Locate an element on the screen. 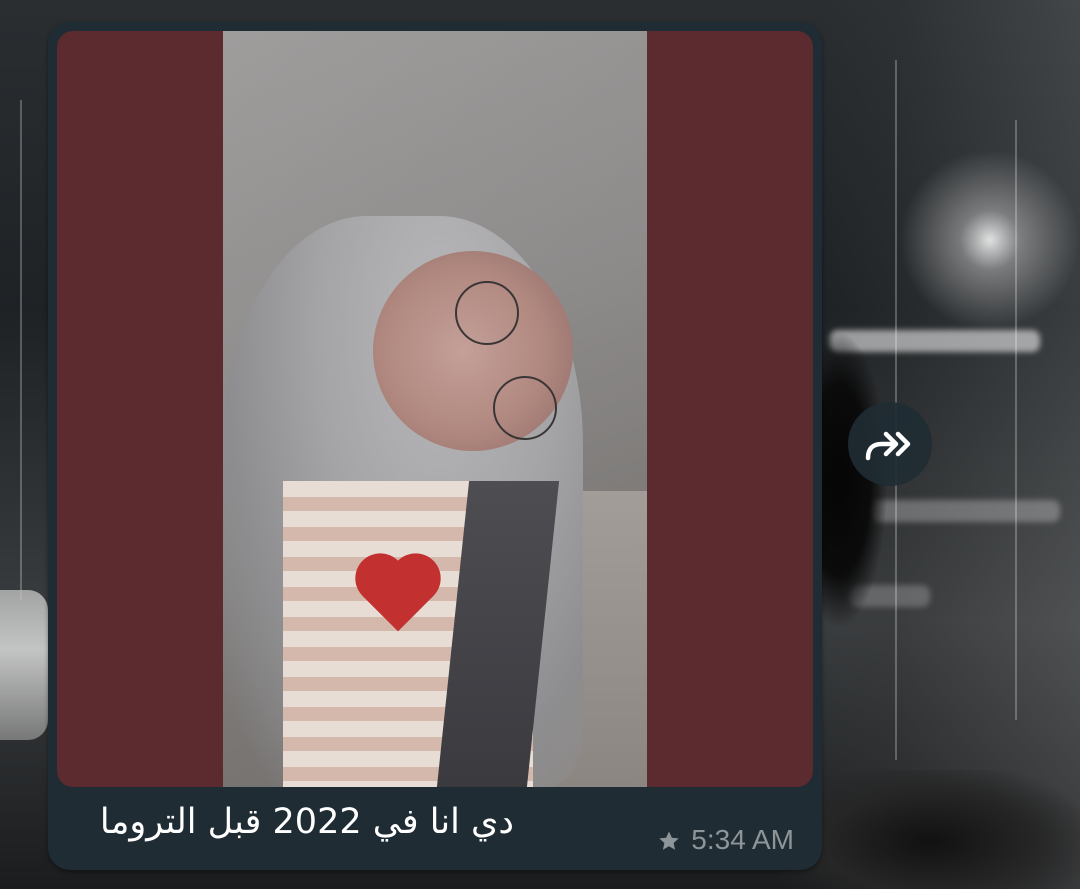 The height and width of the screenshot is (889, 1080). wallpaper-shadow is located at coordinates (930, 829).